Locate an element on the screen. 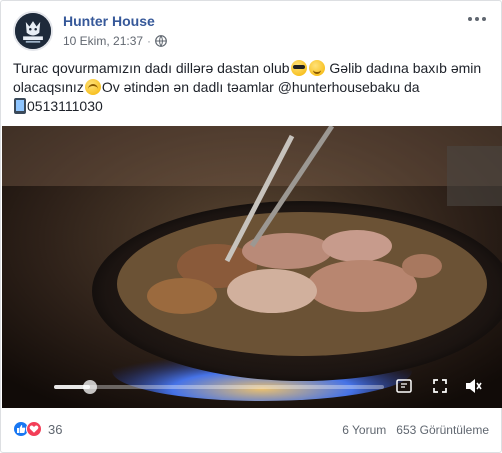 Image resolution: width=502 pixels, height=453 pixels. post-text-line-3: 0513111030 is located at coordinates (253, 106).